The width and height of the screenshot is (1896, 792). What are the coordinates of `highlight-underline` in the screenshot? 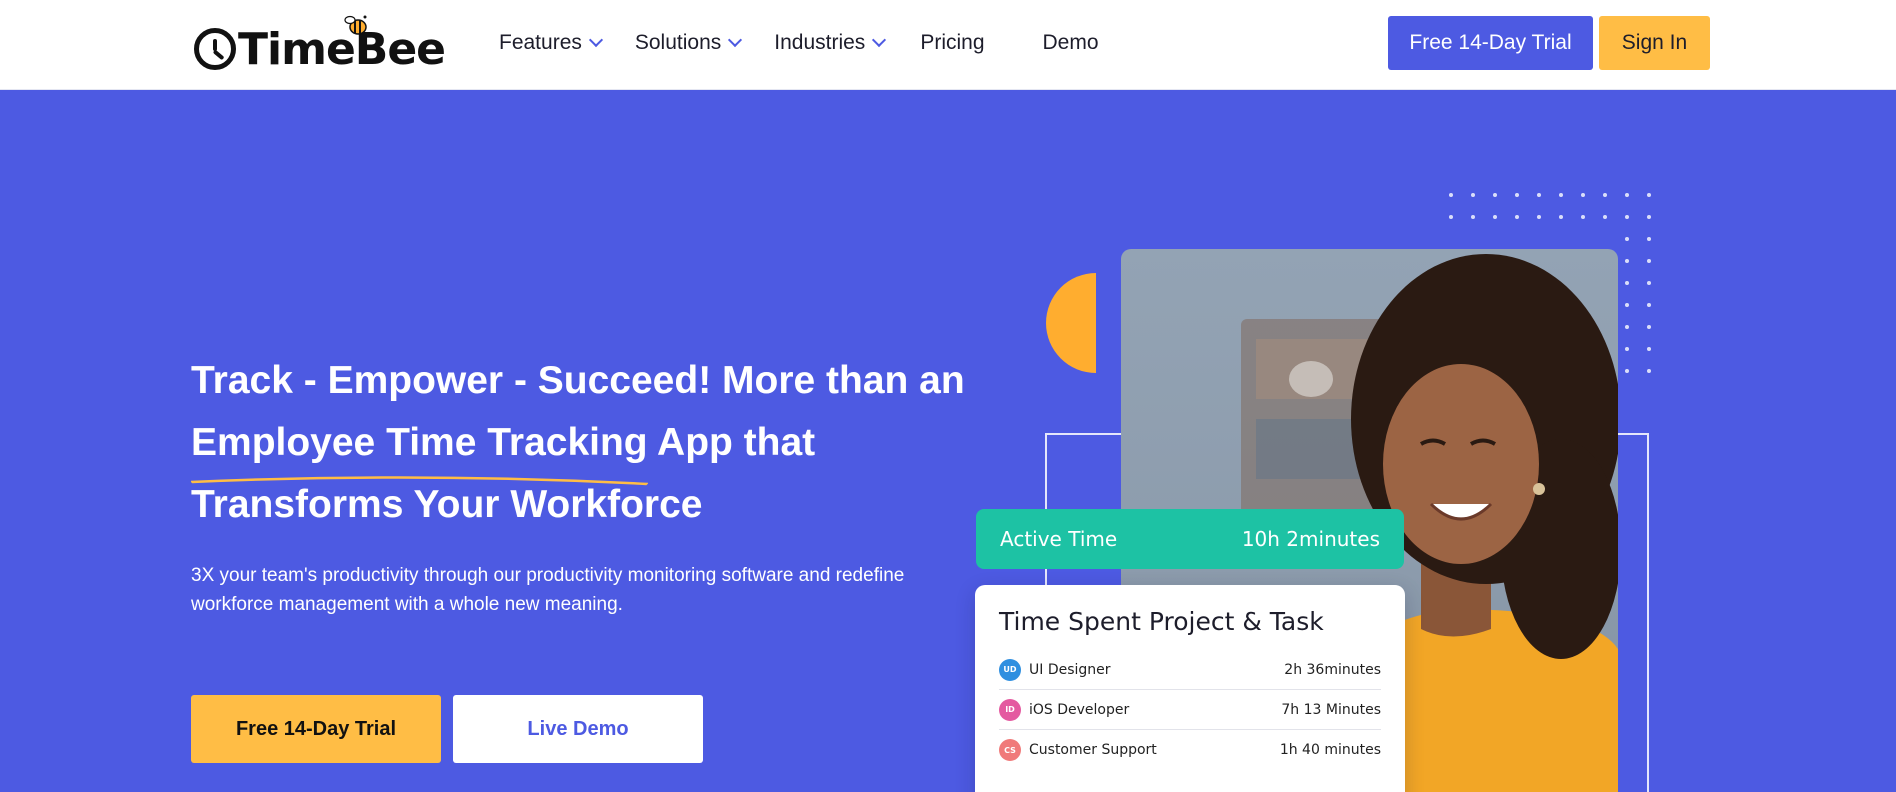 It's located at (419, 481).